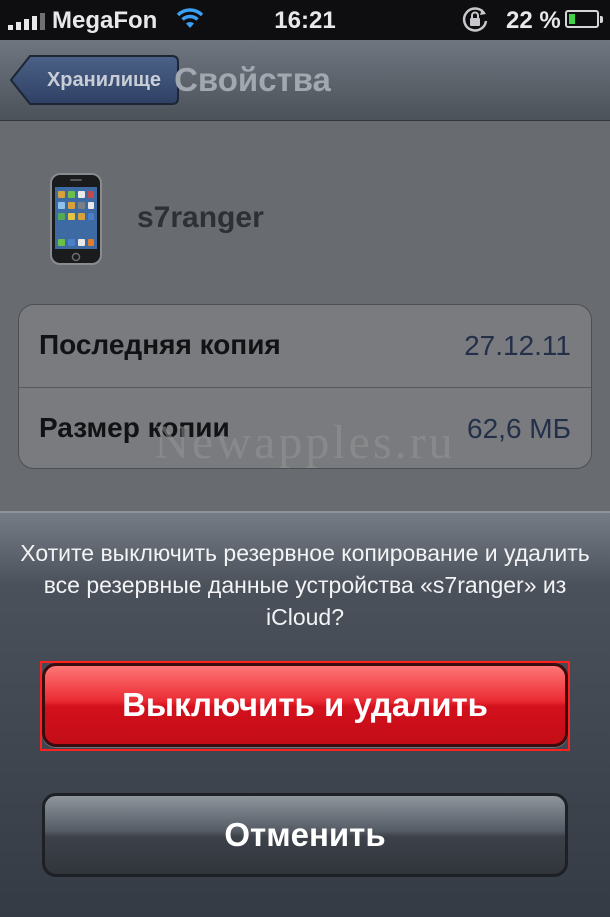  What do you see at coordinates (76, 221) in the screenshot?
I see `iphone-icon` at bounding box center [76, 221].